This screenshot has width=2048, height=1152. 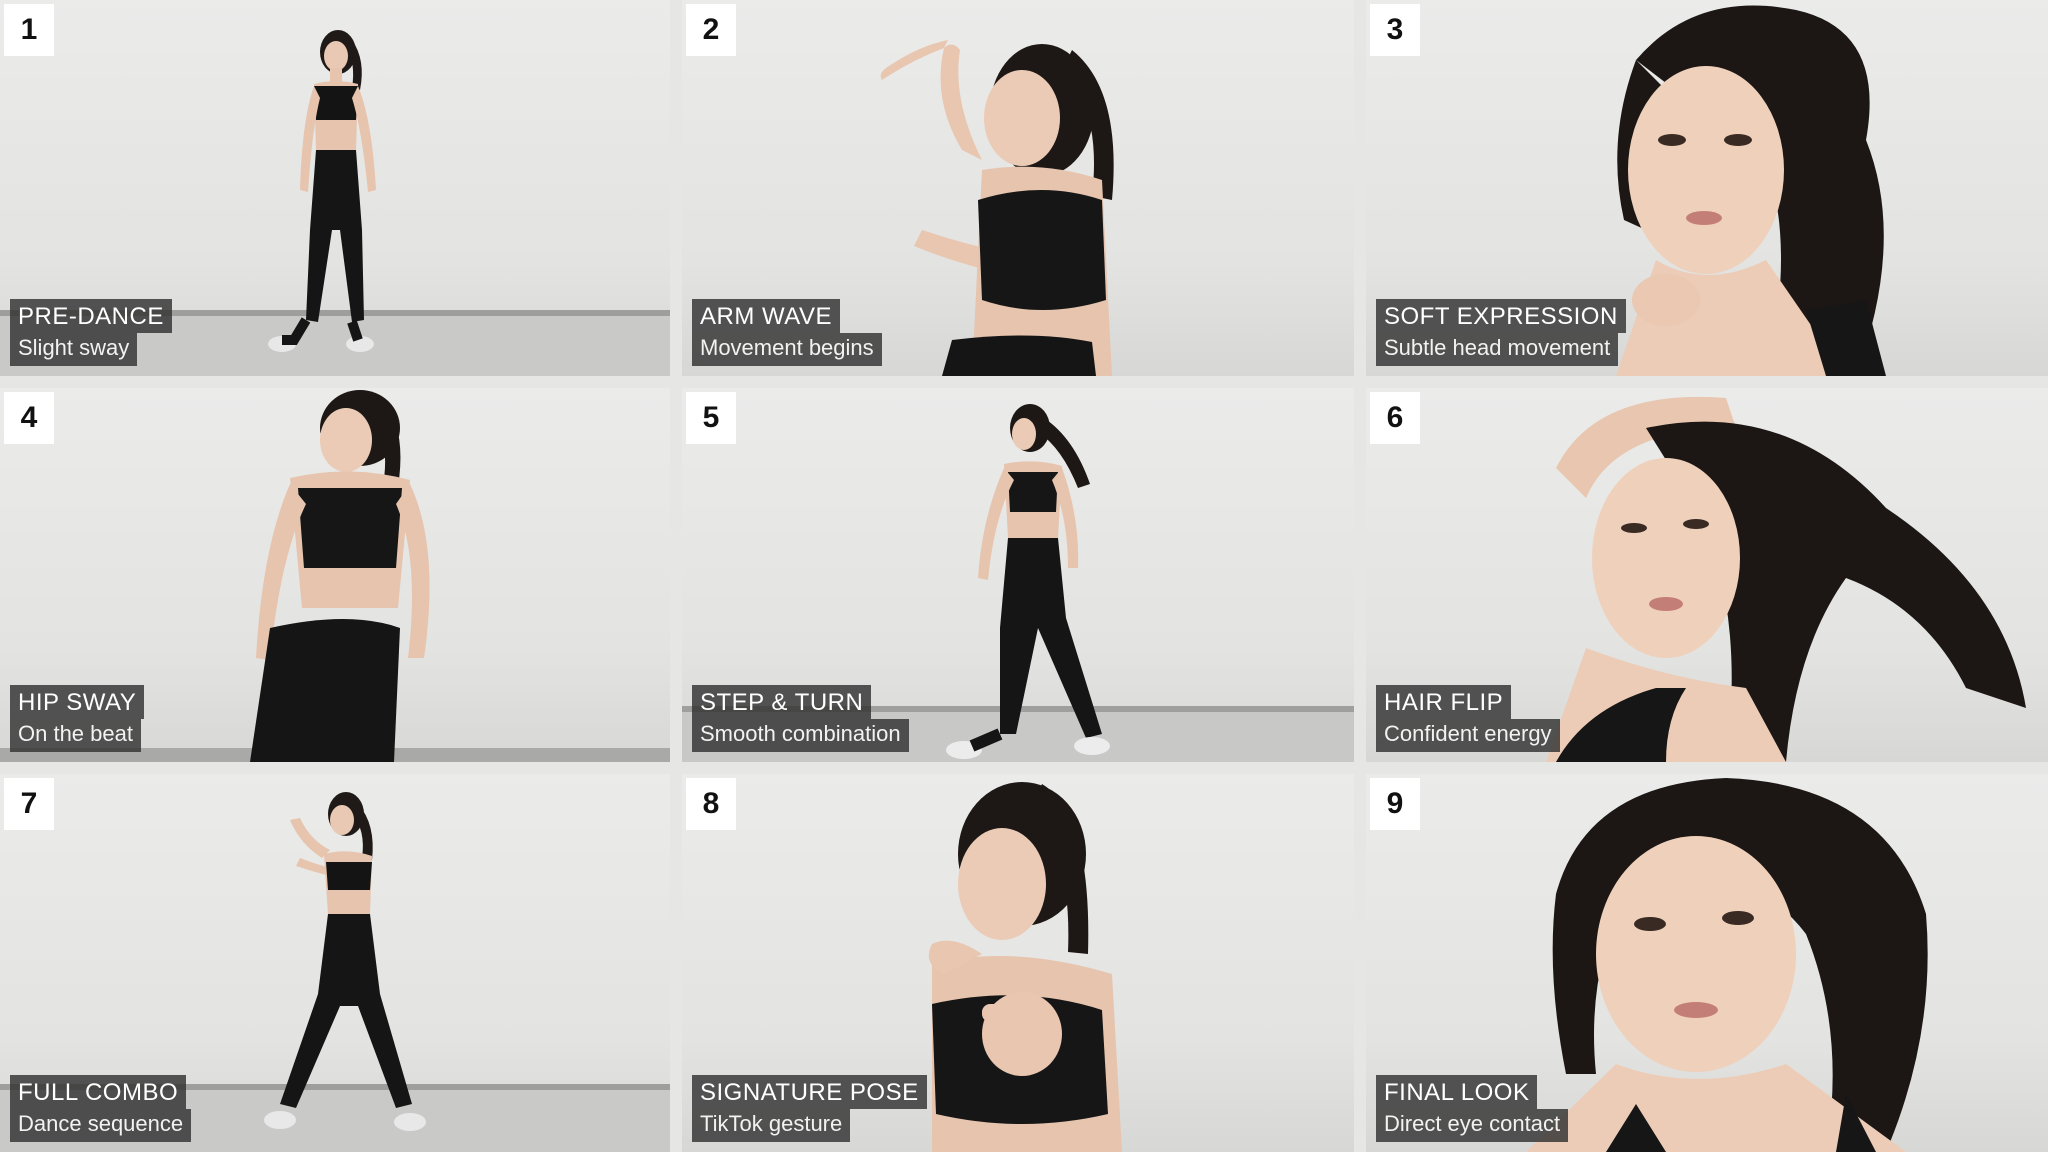 I want to click on panel-8: 8 SIGNATURE POSE TikTok gesture, so click(x=1018, y=963).